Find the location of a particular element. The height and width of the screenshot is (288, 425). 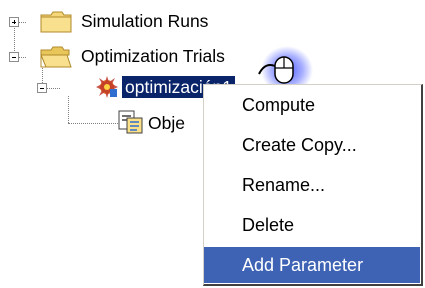

tree-item-label: Optimization Trials is located at coordinates (153, 56).